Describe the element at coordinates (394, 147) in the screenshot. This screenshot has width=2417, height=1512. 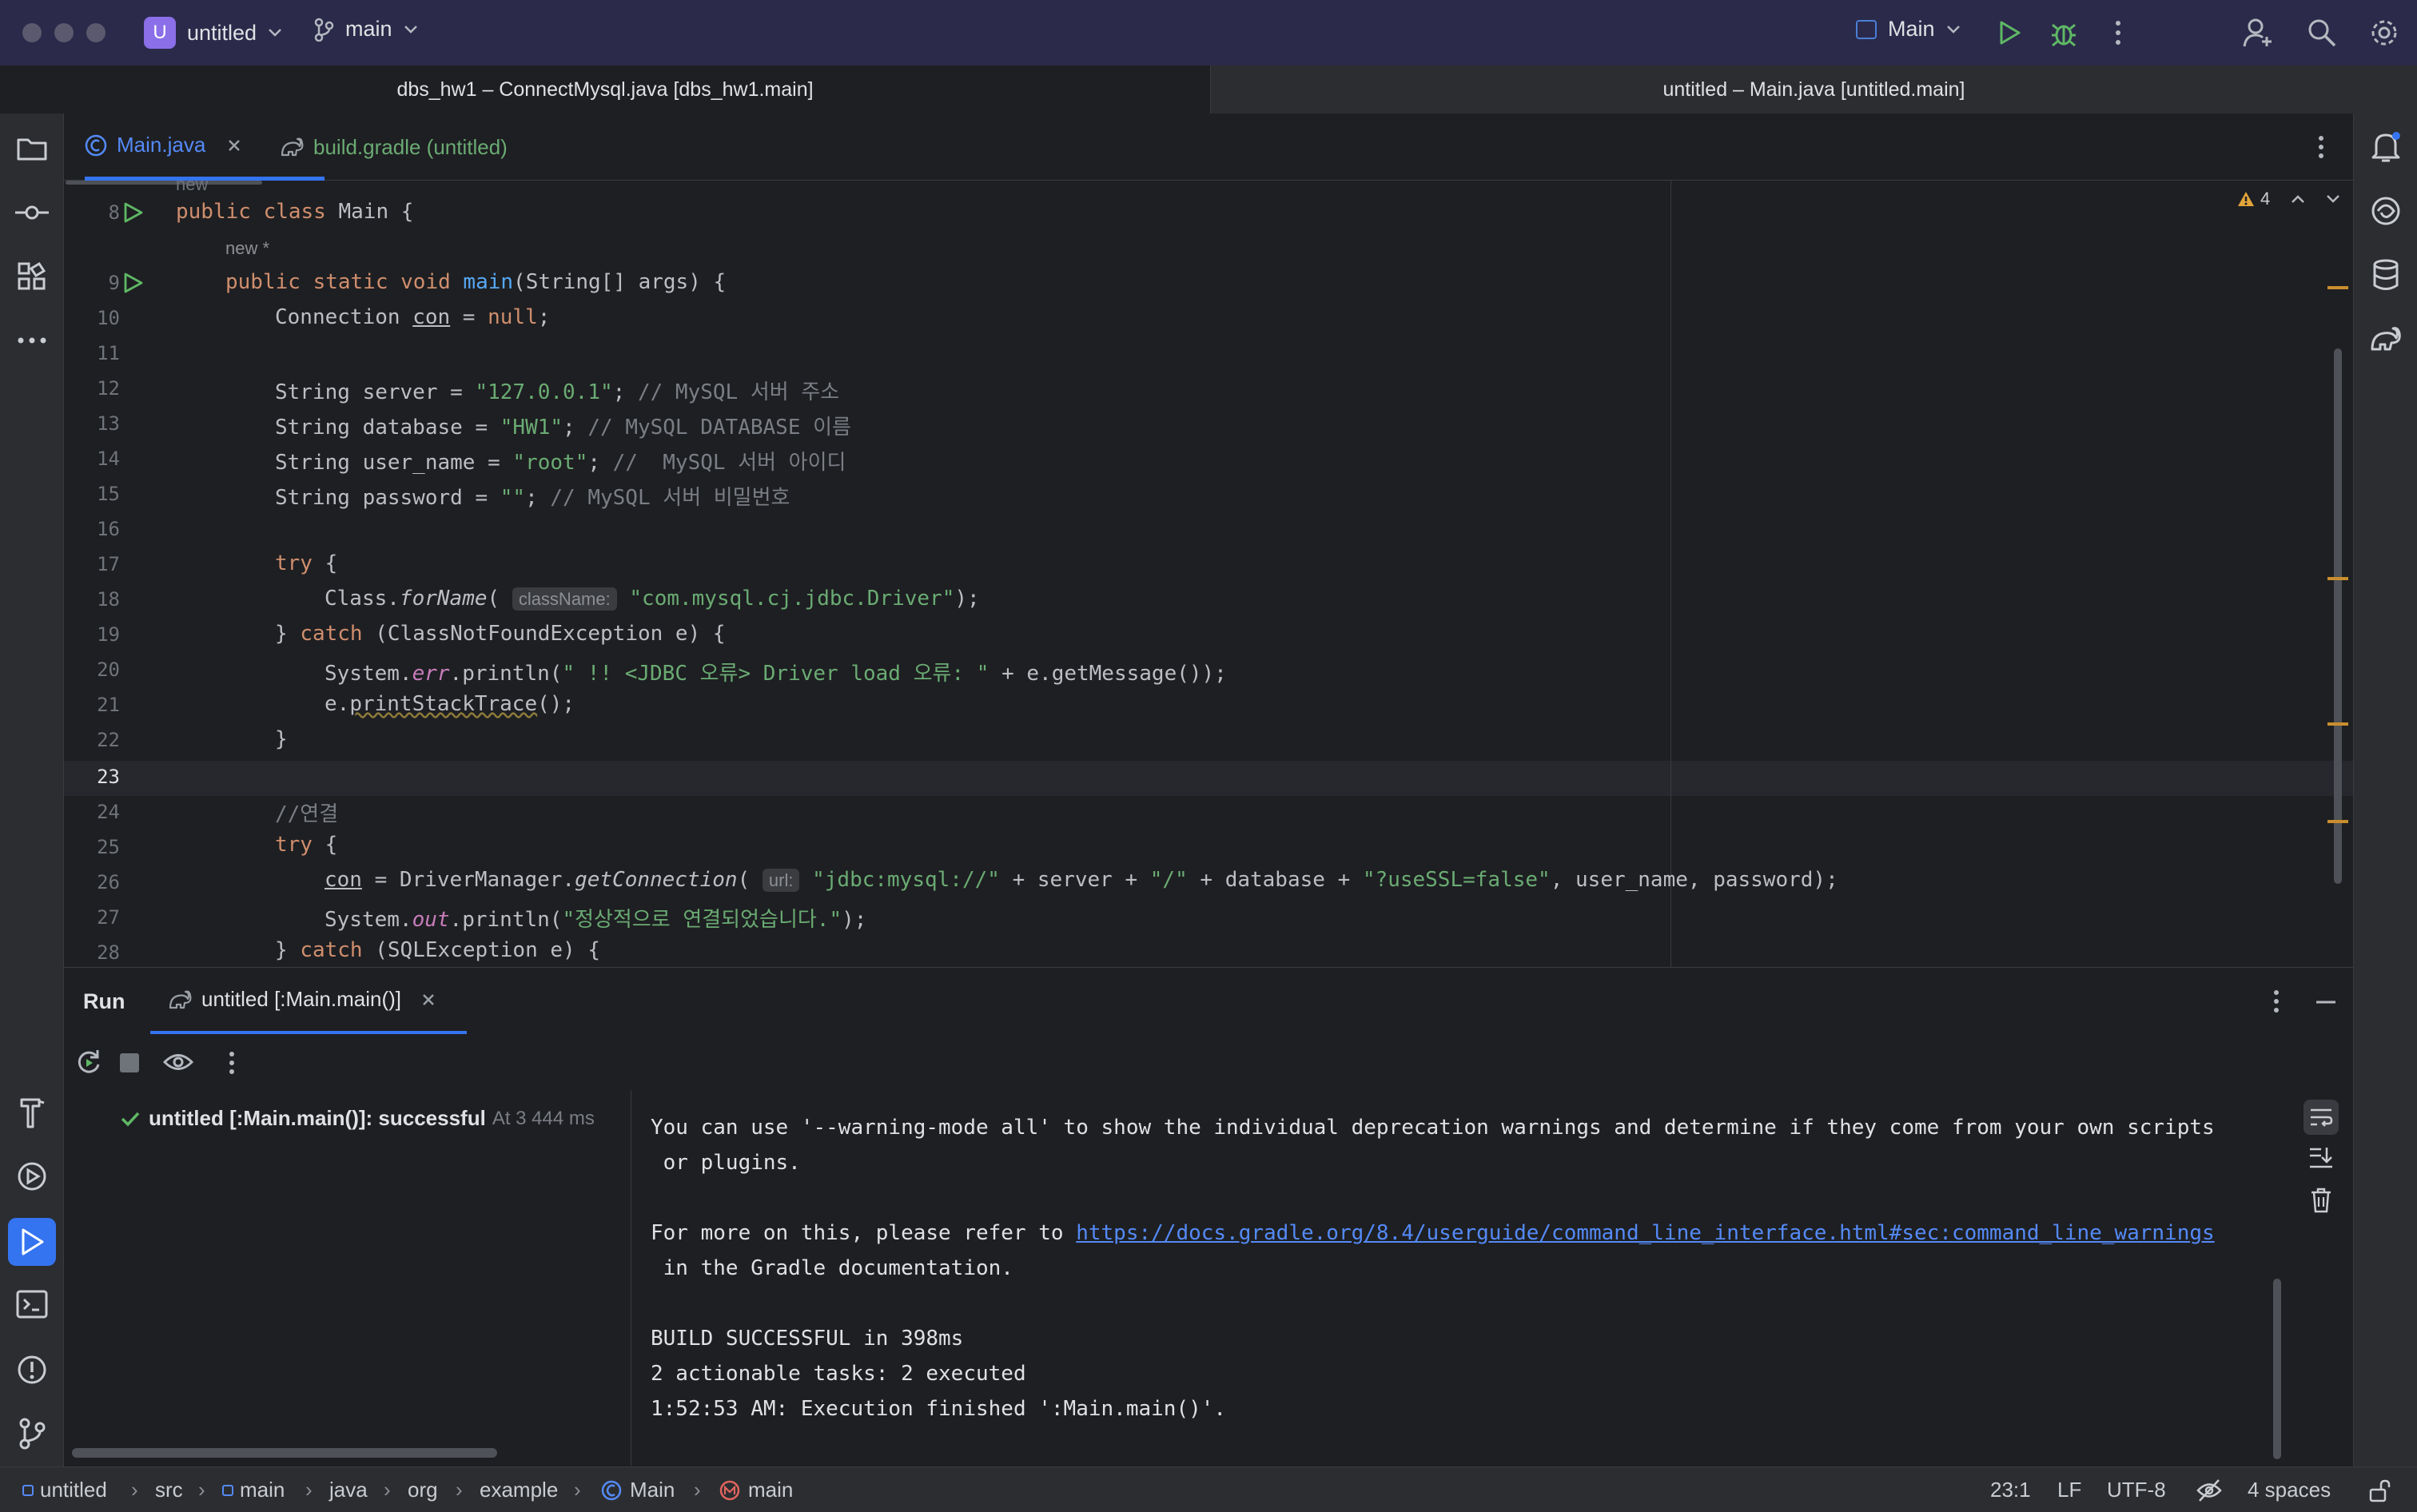
I see `tab-build-gradle: build.gradle (untitled)` at that location.